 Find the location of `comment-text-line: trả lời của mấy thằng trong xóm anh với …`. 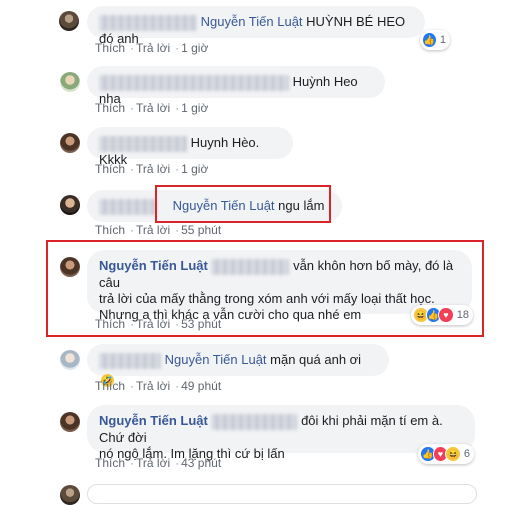

comment-text-line: trả lời của mấy thằng trong xóm anh với … is located at coordinates (267, 298).